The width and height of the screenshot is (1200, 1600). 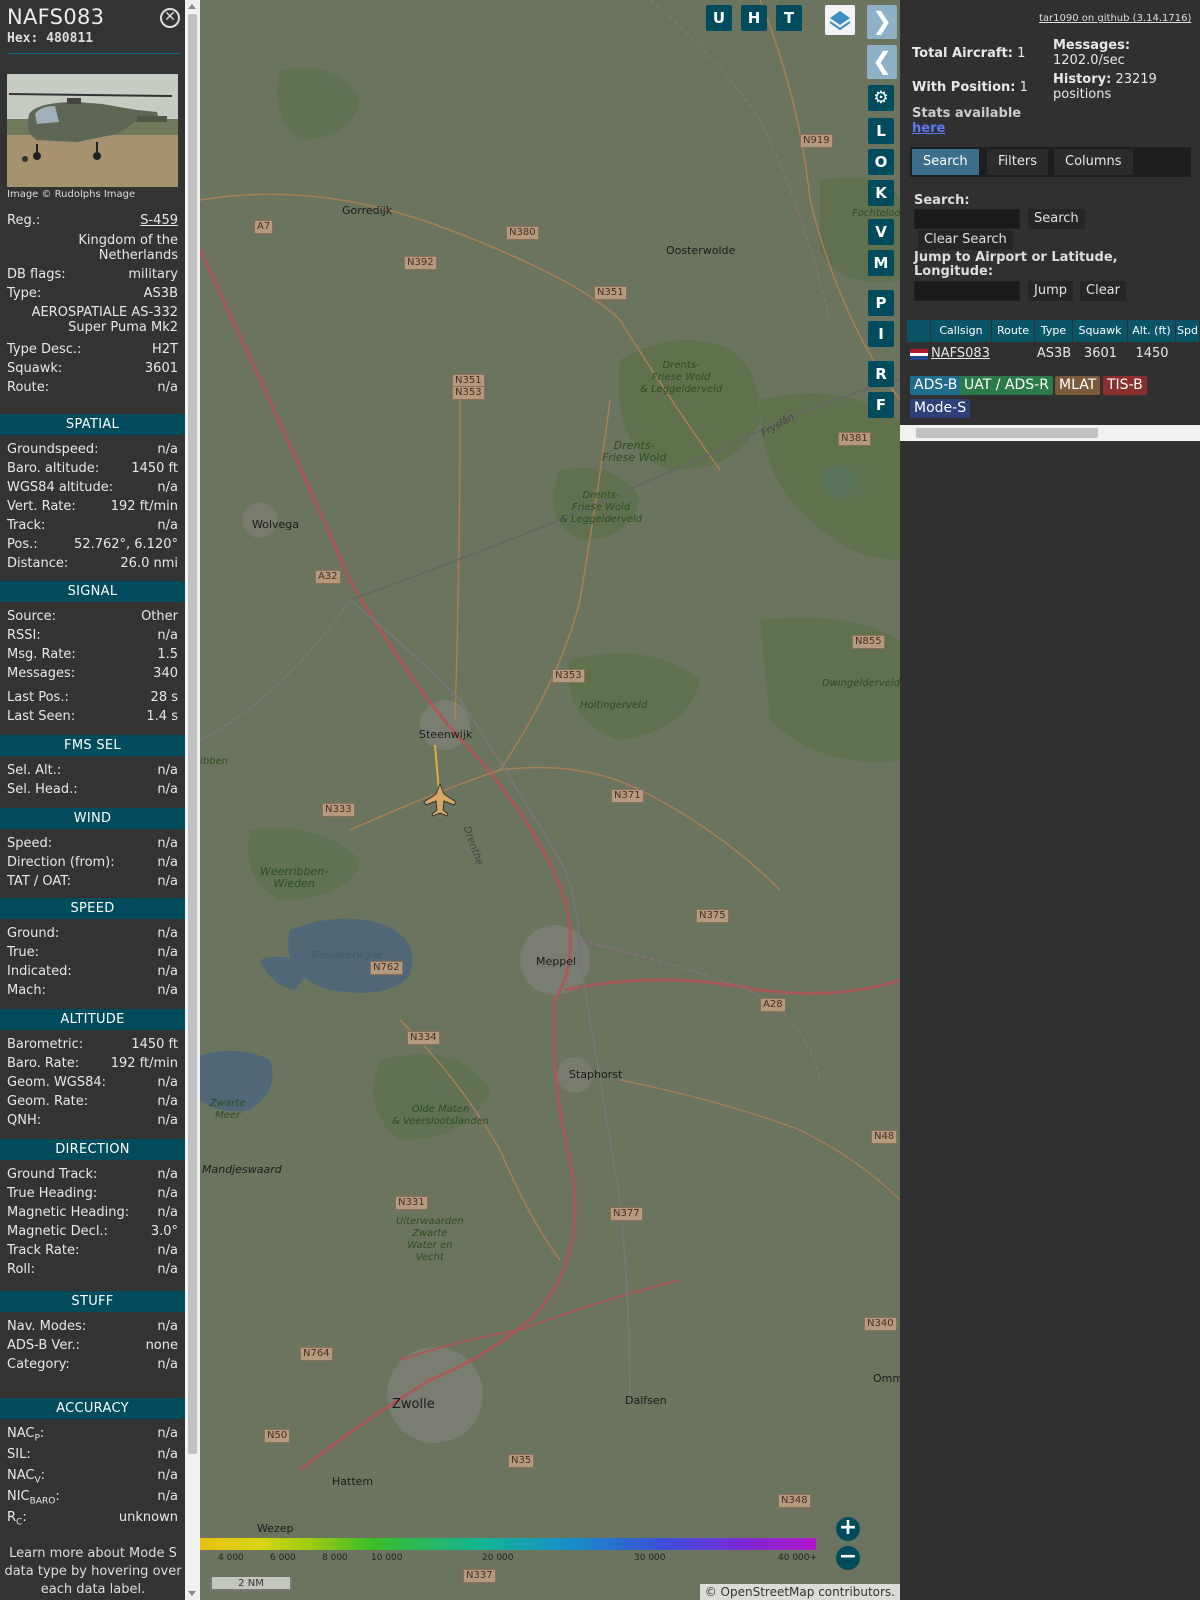 What do you see at coordinates (170, 18) in the screenshot?
I see `close-info-button: ✕` at bounding box center [170, 18].